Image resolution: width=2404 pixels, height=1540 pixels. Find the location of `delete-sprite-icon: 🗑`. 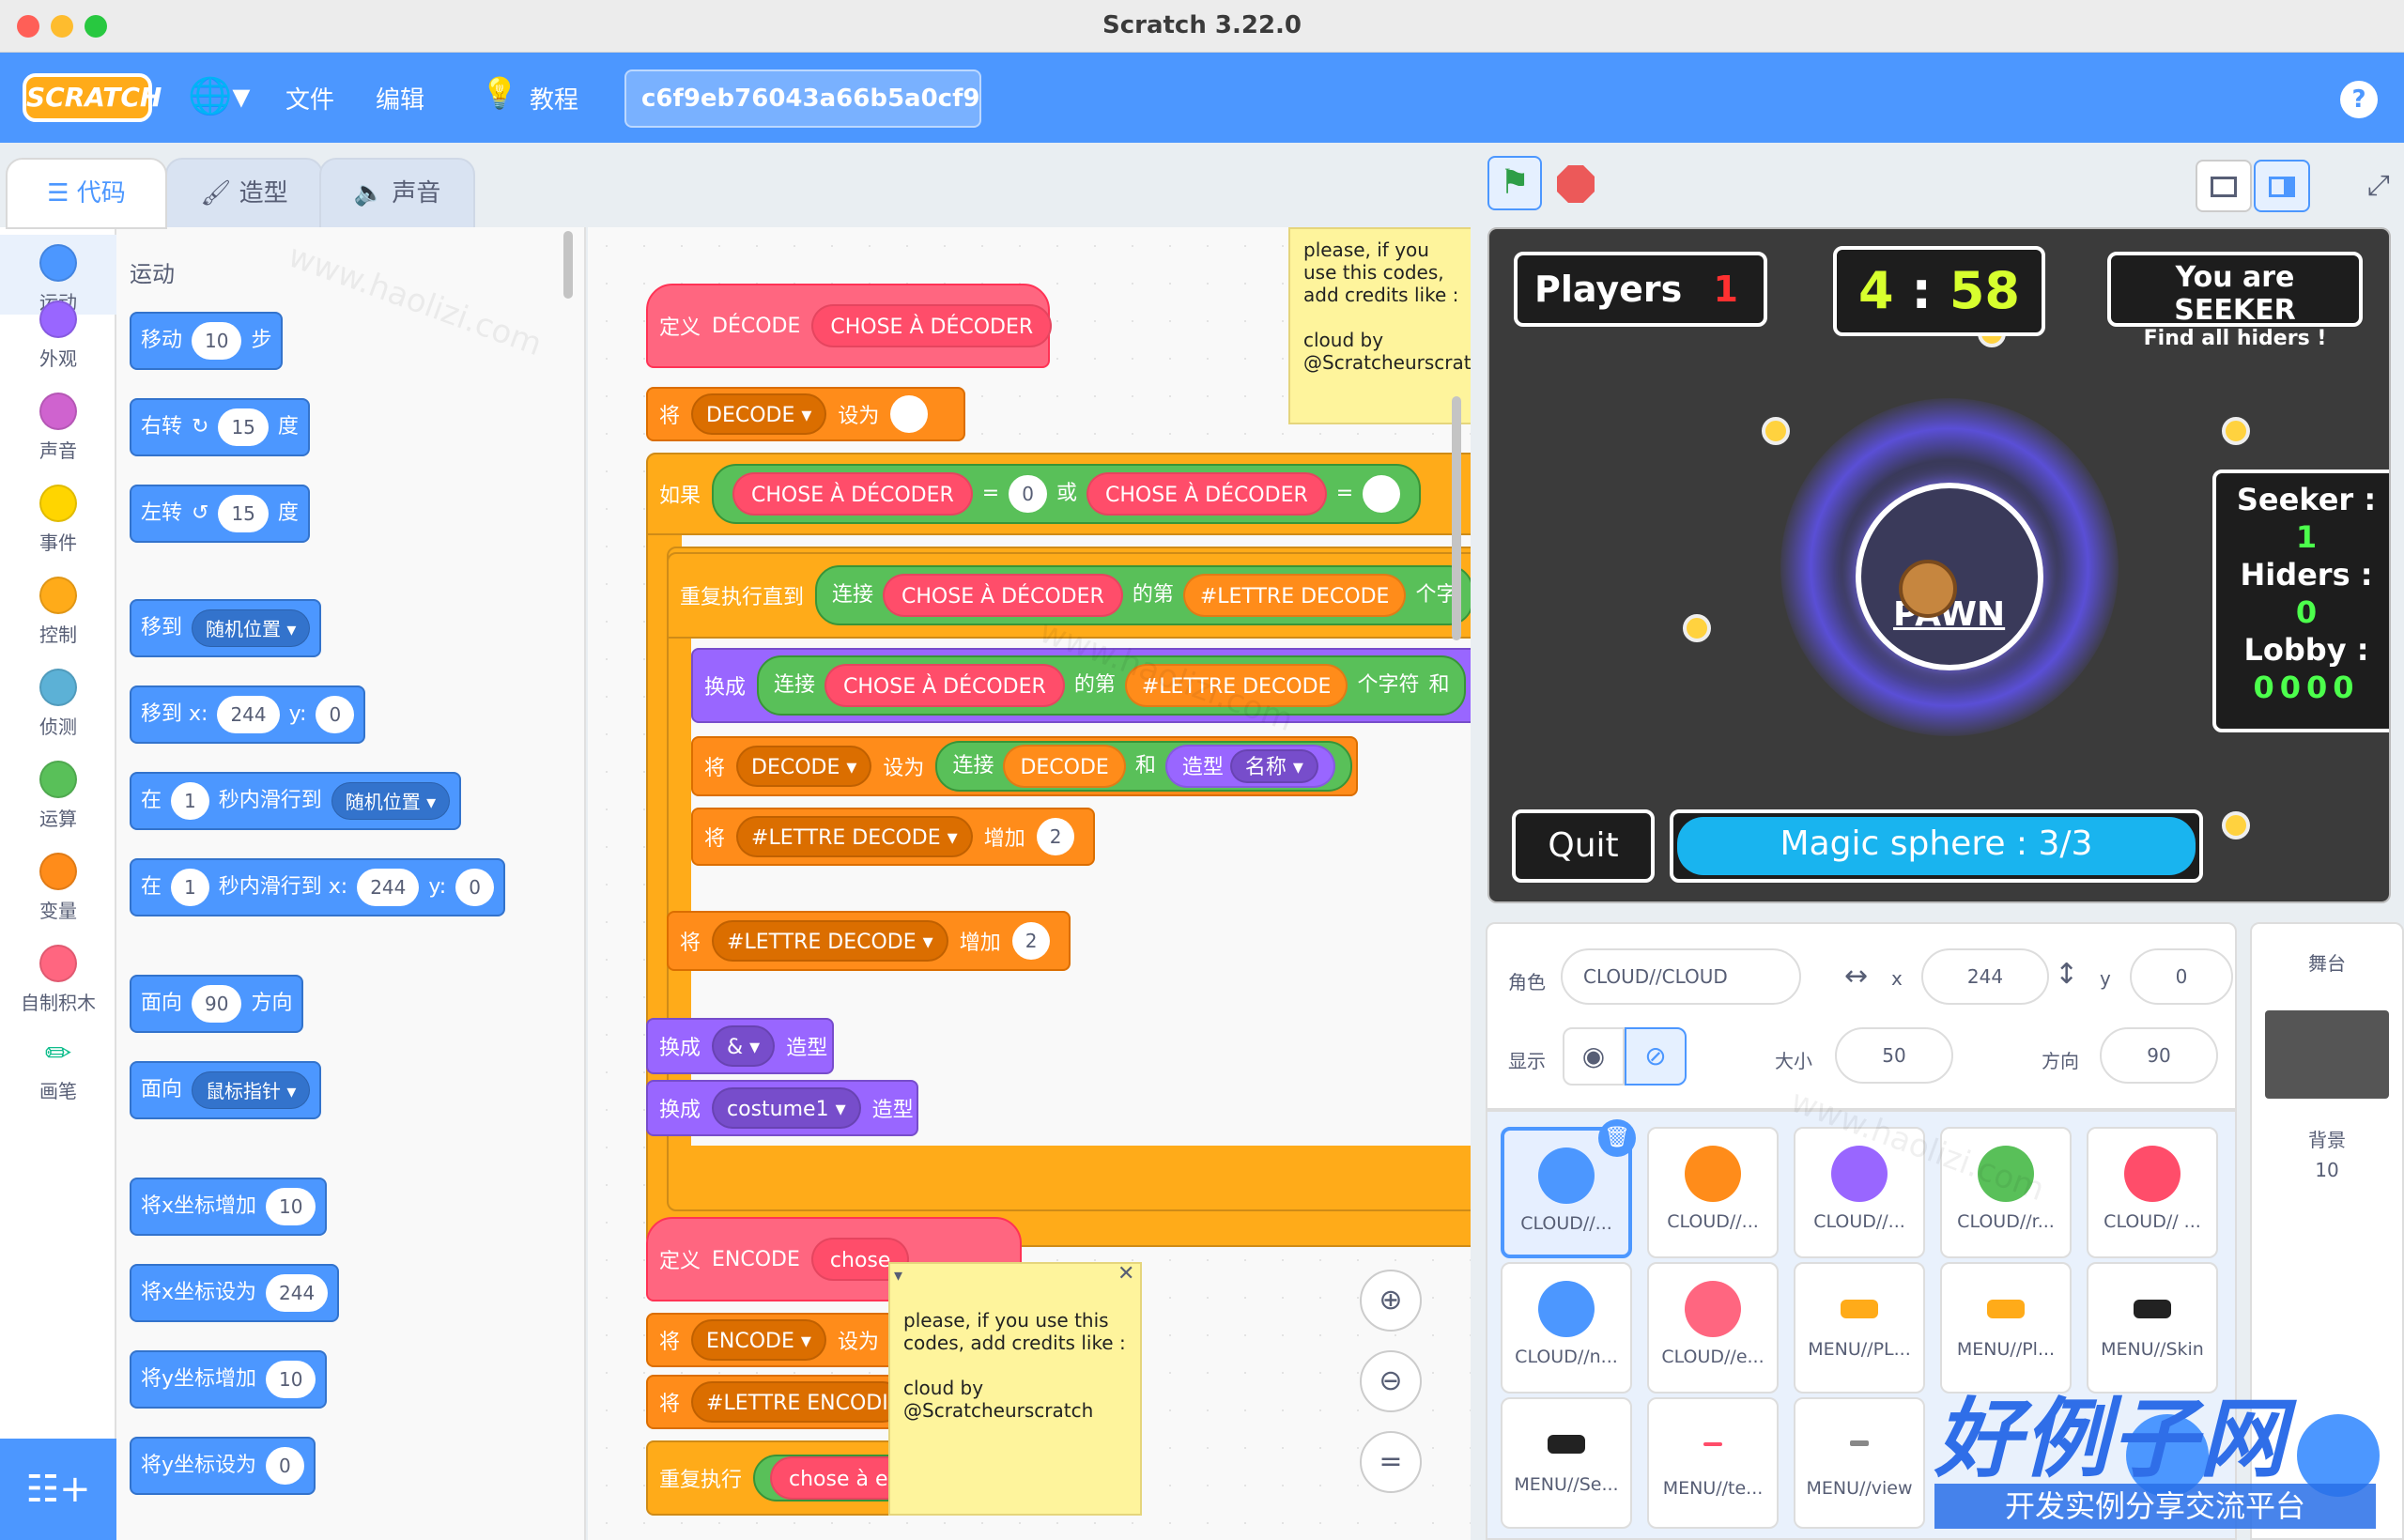

delete-sprite-icon: 🗑 is located at coordinates (1617, 1138).